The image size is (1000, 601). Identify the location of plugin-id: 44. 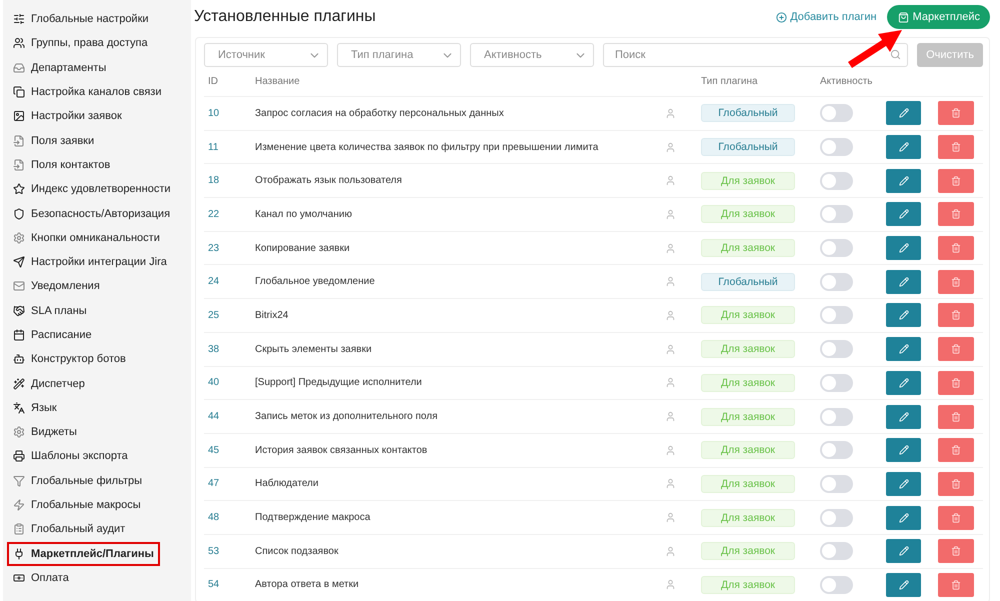
(229, 416).